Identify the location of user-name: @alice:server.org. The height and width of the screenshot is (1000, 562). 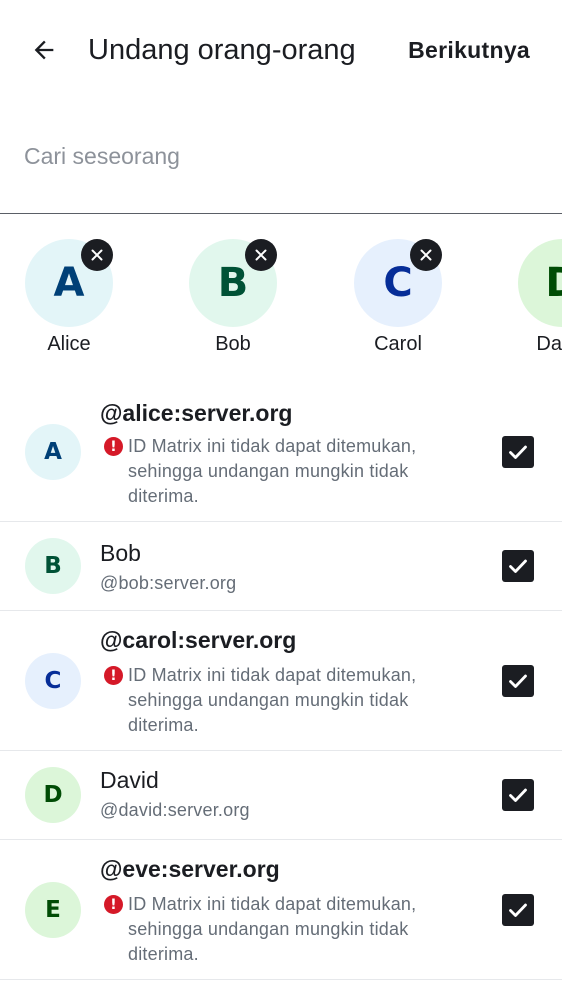
(196, 413).